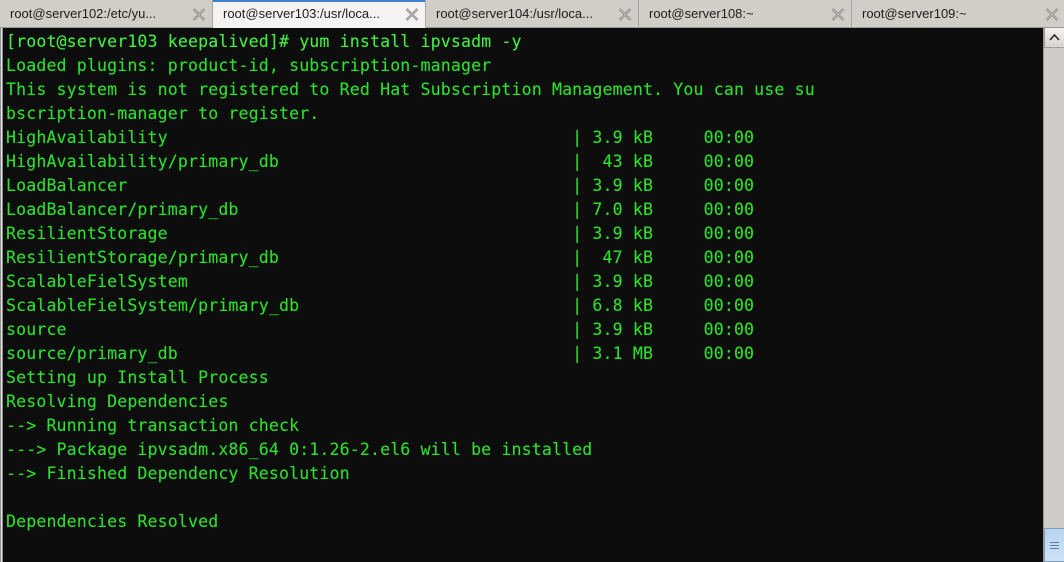  I want to click on tab-3: root@server108:~, so click(745, 14).